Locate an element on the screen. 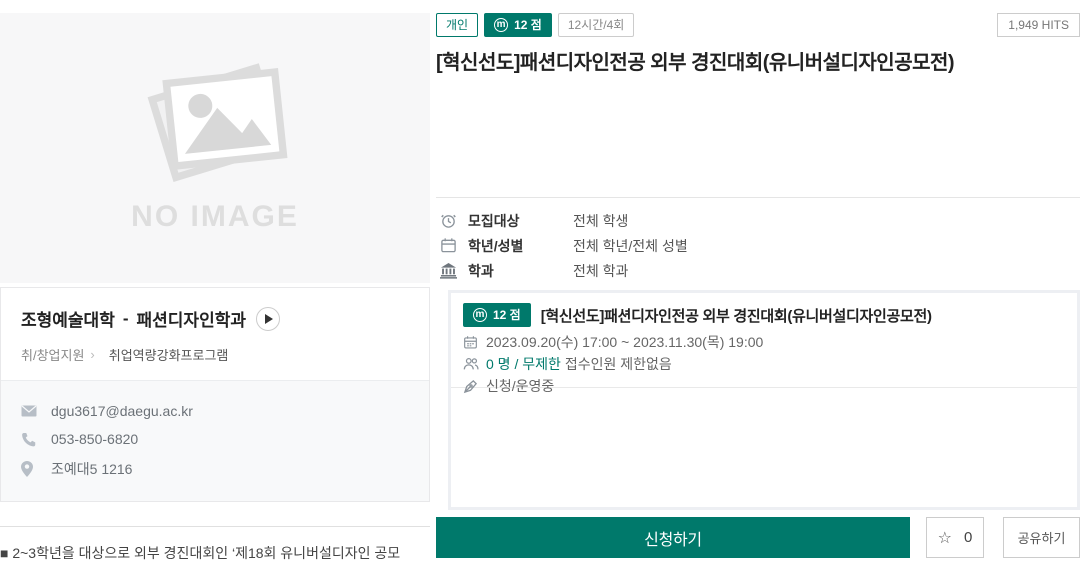 Image resolution: width=1092 pixels, height=566 pixels. map-pin-icon is located at coordinates (30, 469).